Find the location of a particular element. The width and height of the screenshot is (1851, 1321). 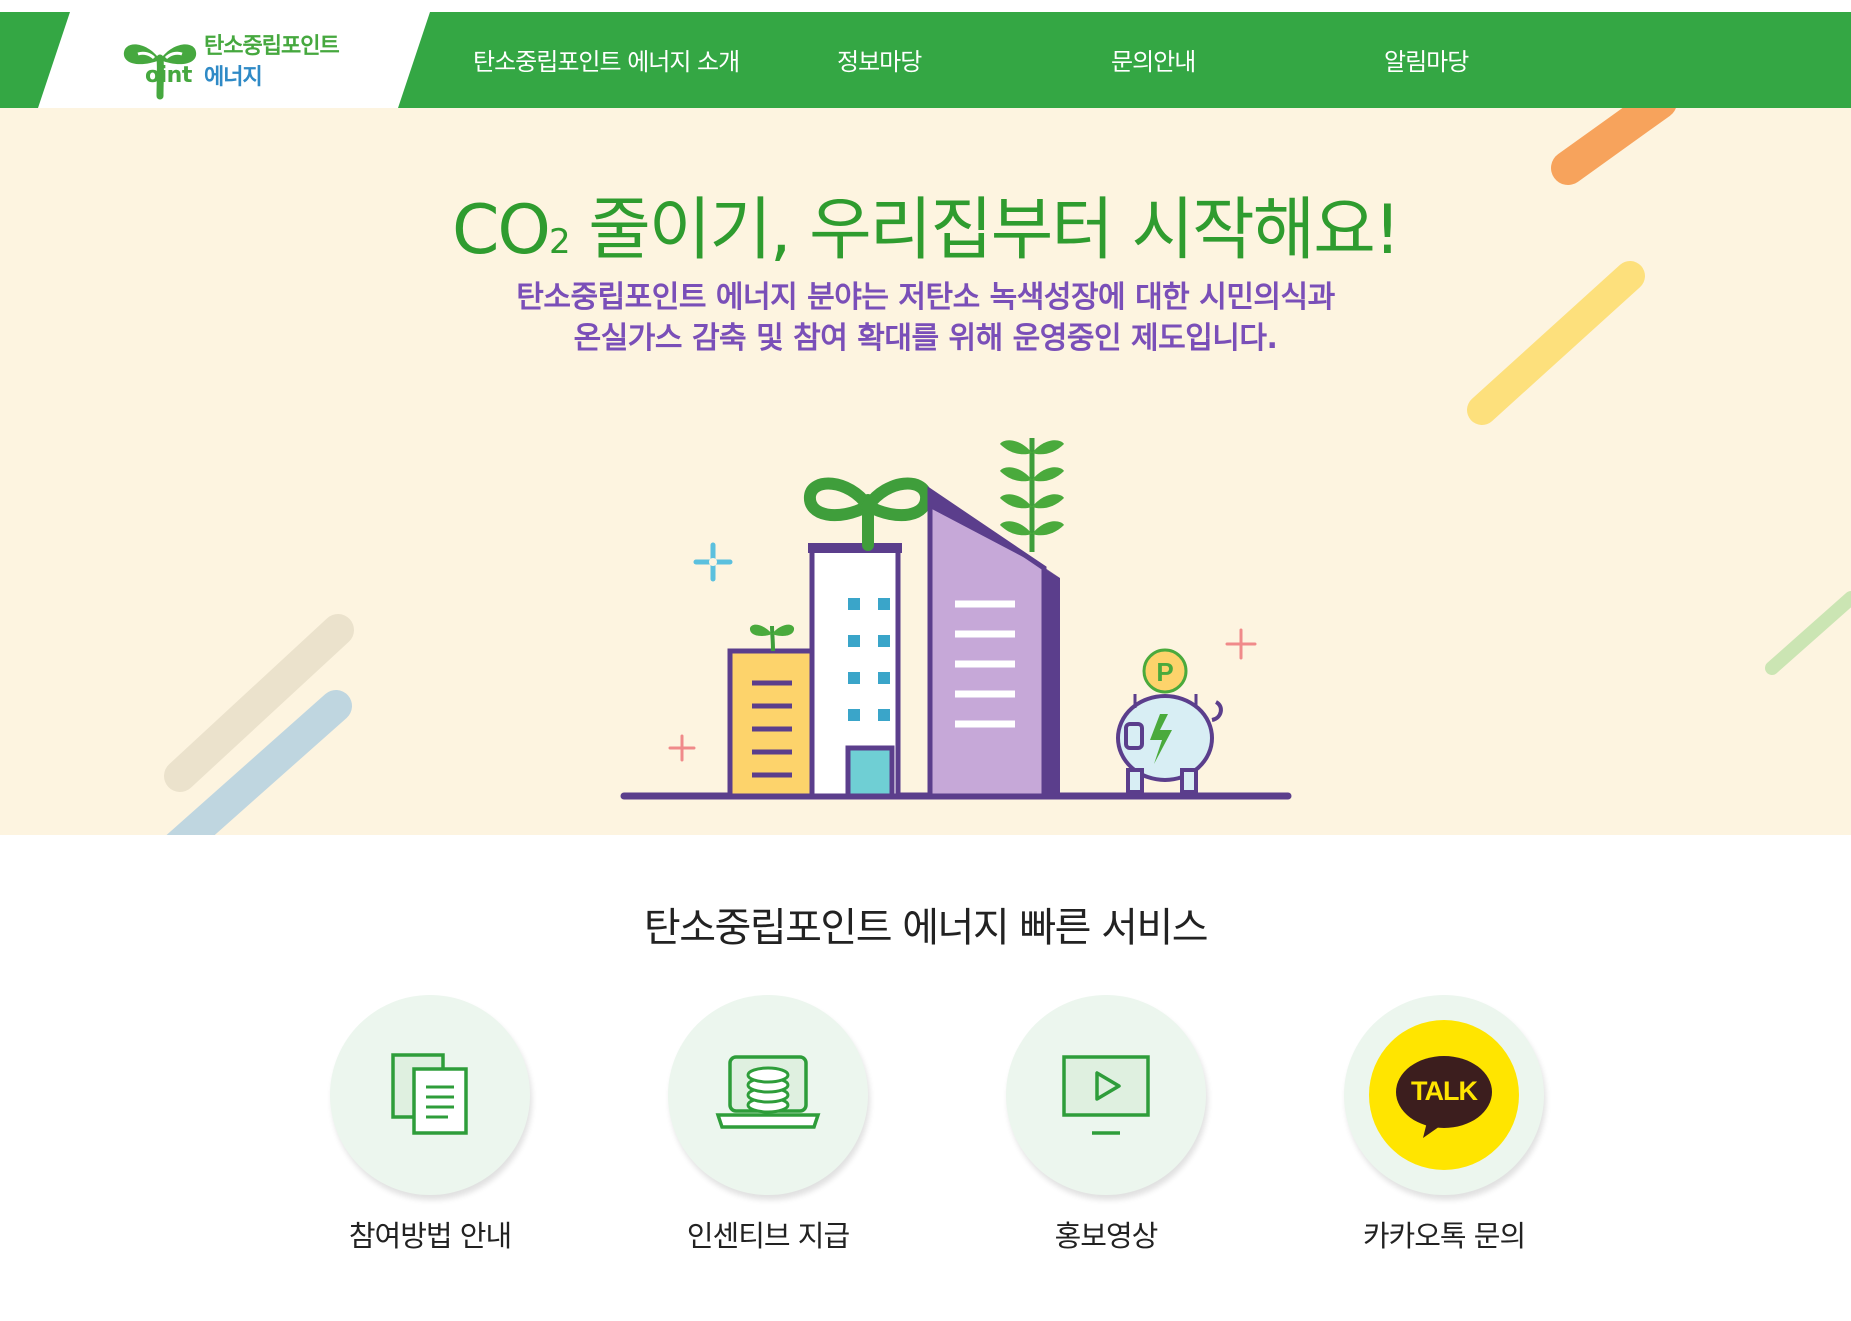

piggy-bank-icon is located at coordinates (1169, 744).